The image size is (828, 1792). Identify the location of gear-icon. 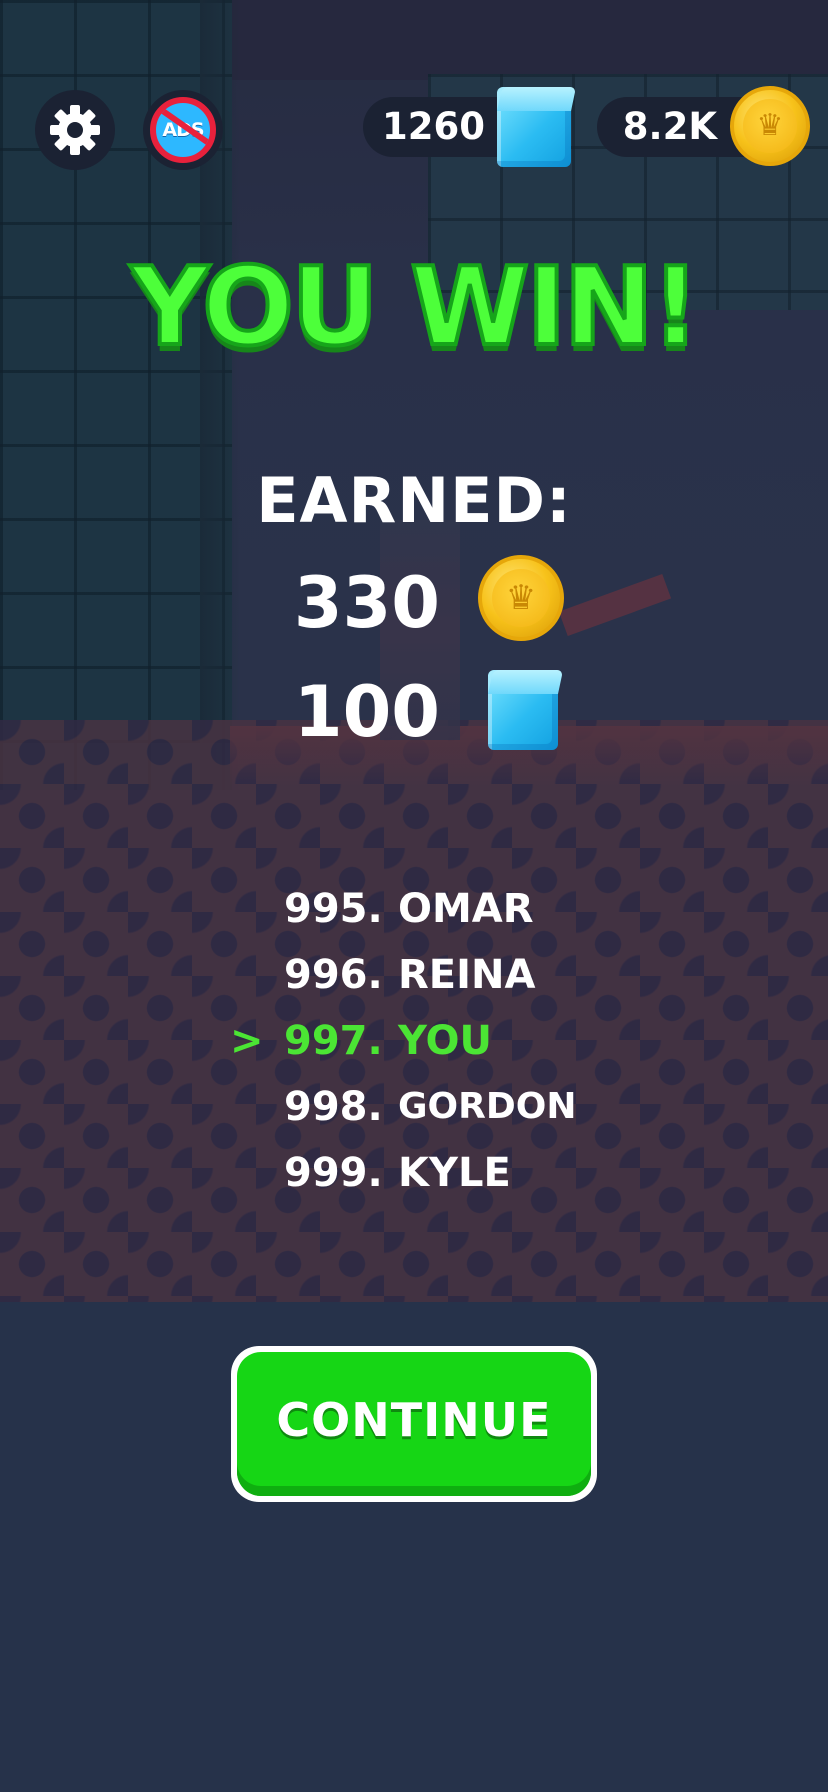
(75, 130).